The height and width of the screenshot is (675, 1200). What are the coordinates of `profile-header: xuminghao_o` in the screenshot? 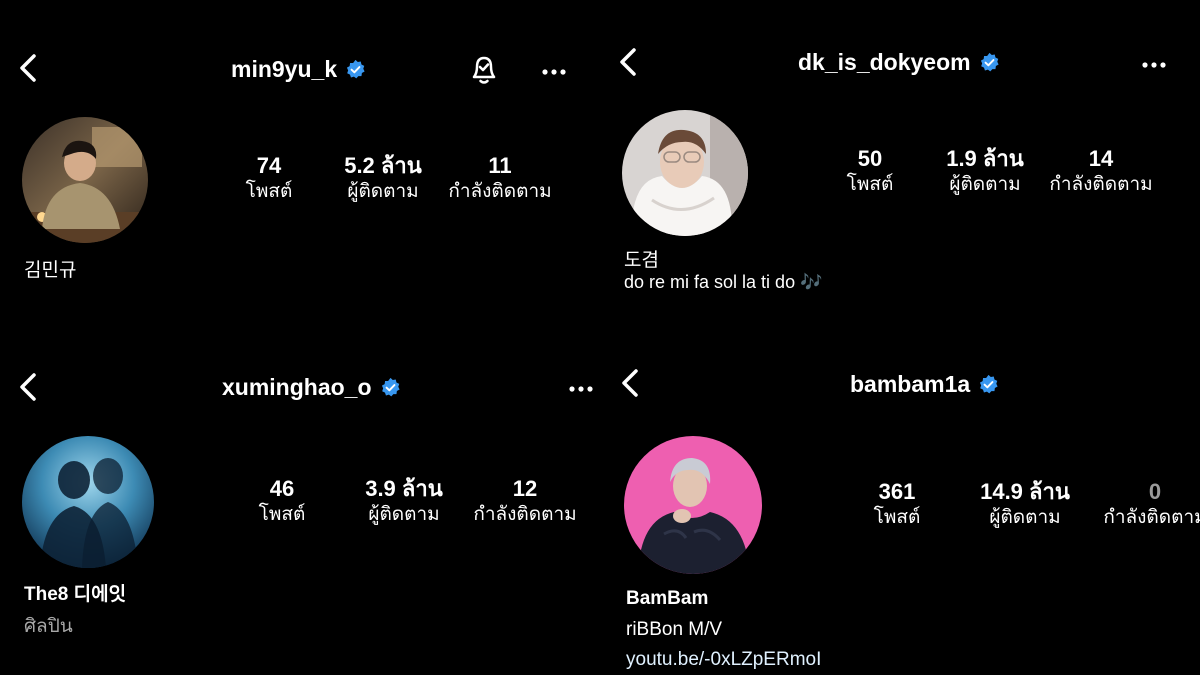 It's located at (311, 387).